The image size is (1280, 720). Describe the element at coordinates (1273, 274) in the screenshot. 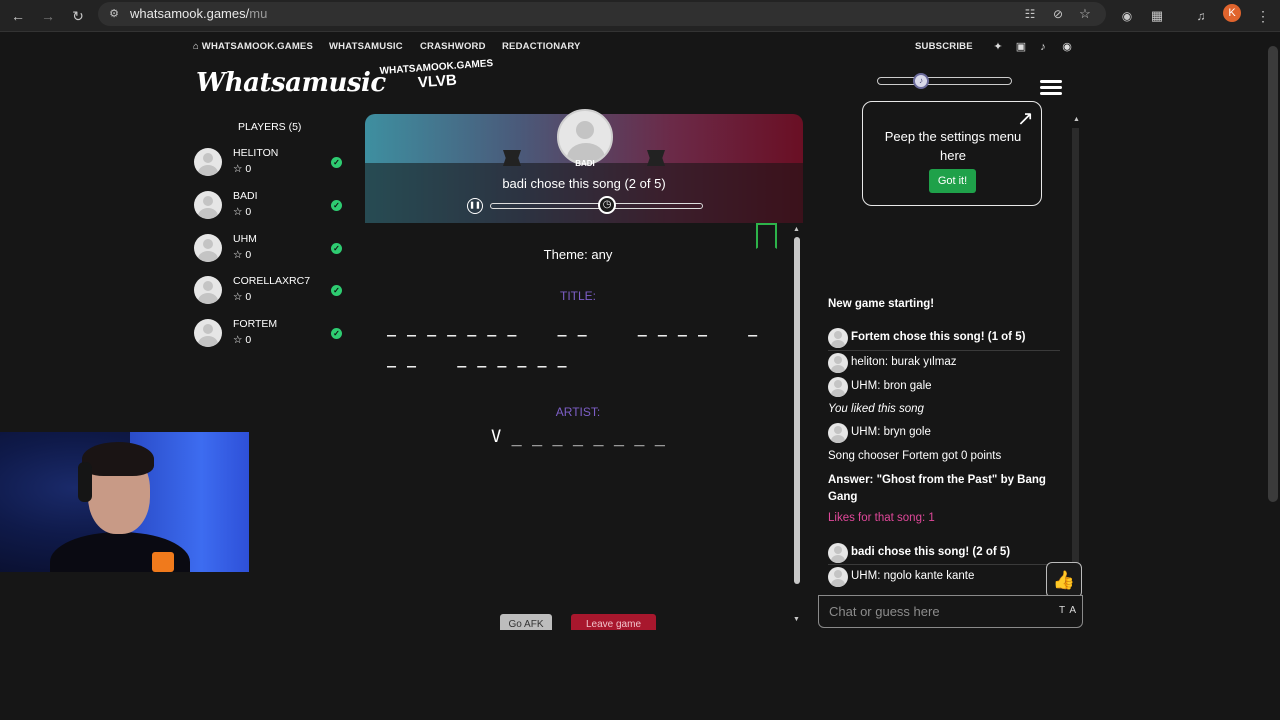

I see `page-scrollbar` at that location.